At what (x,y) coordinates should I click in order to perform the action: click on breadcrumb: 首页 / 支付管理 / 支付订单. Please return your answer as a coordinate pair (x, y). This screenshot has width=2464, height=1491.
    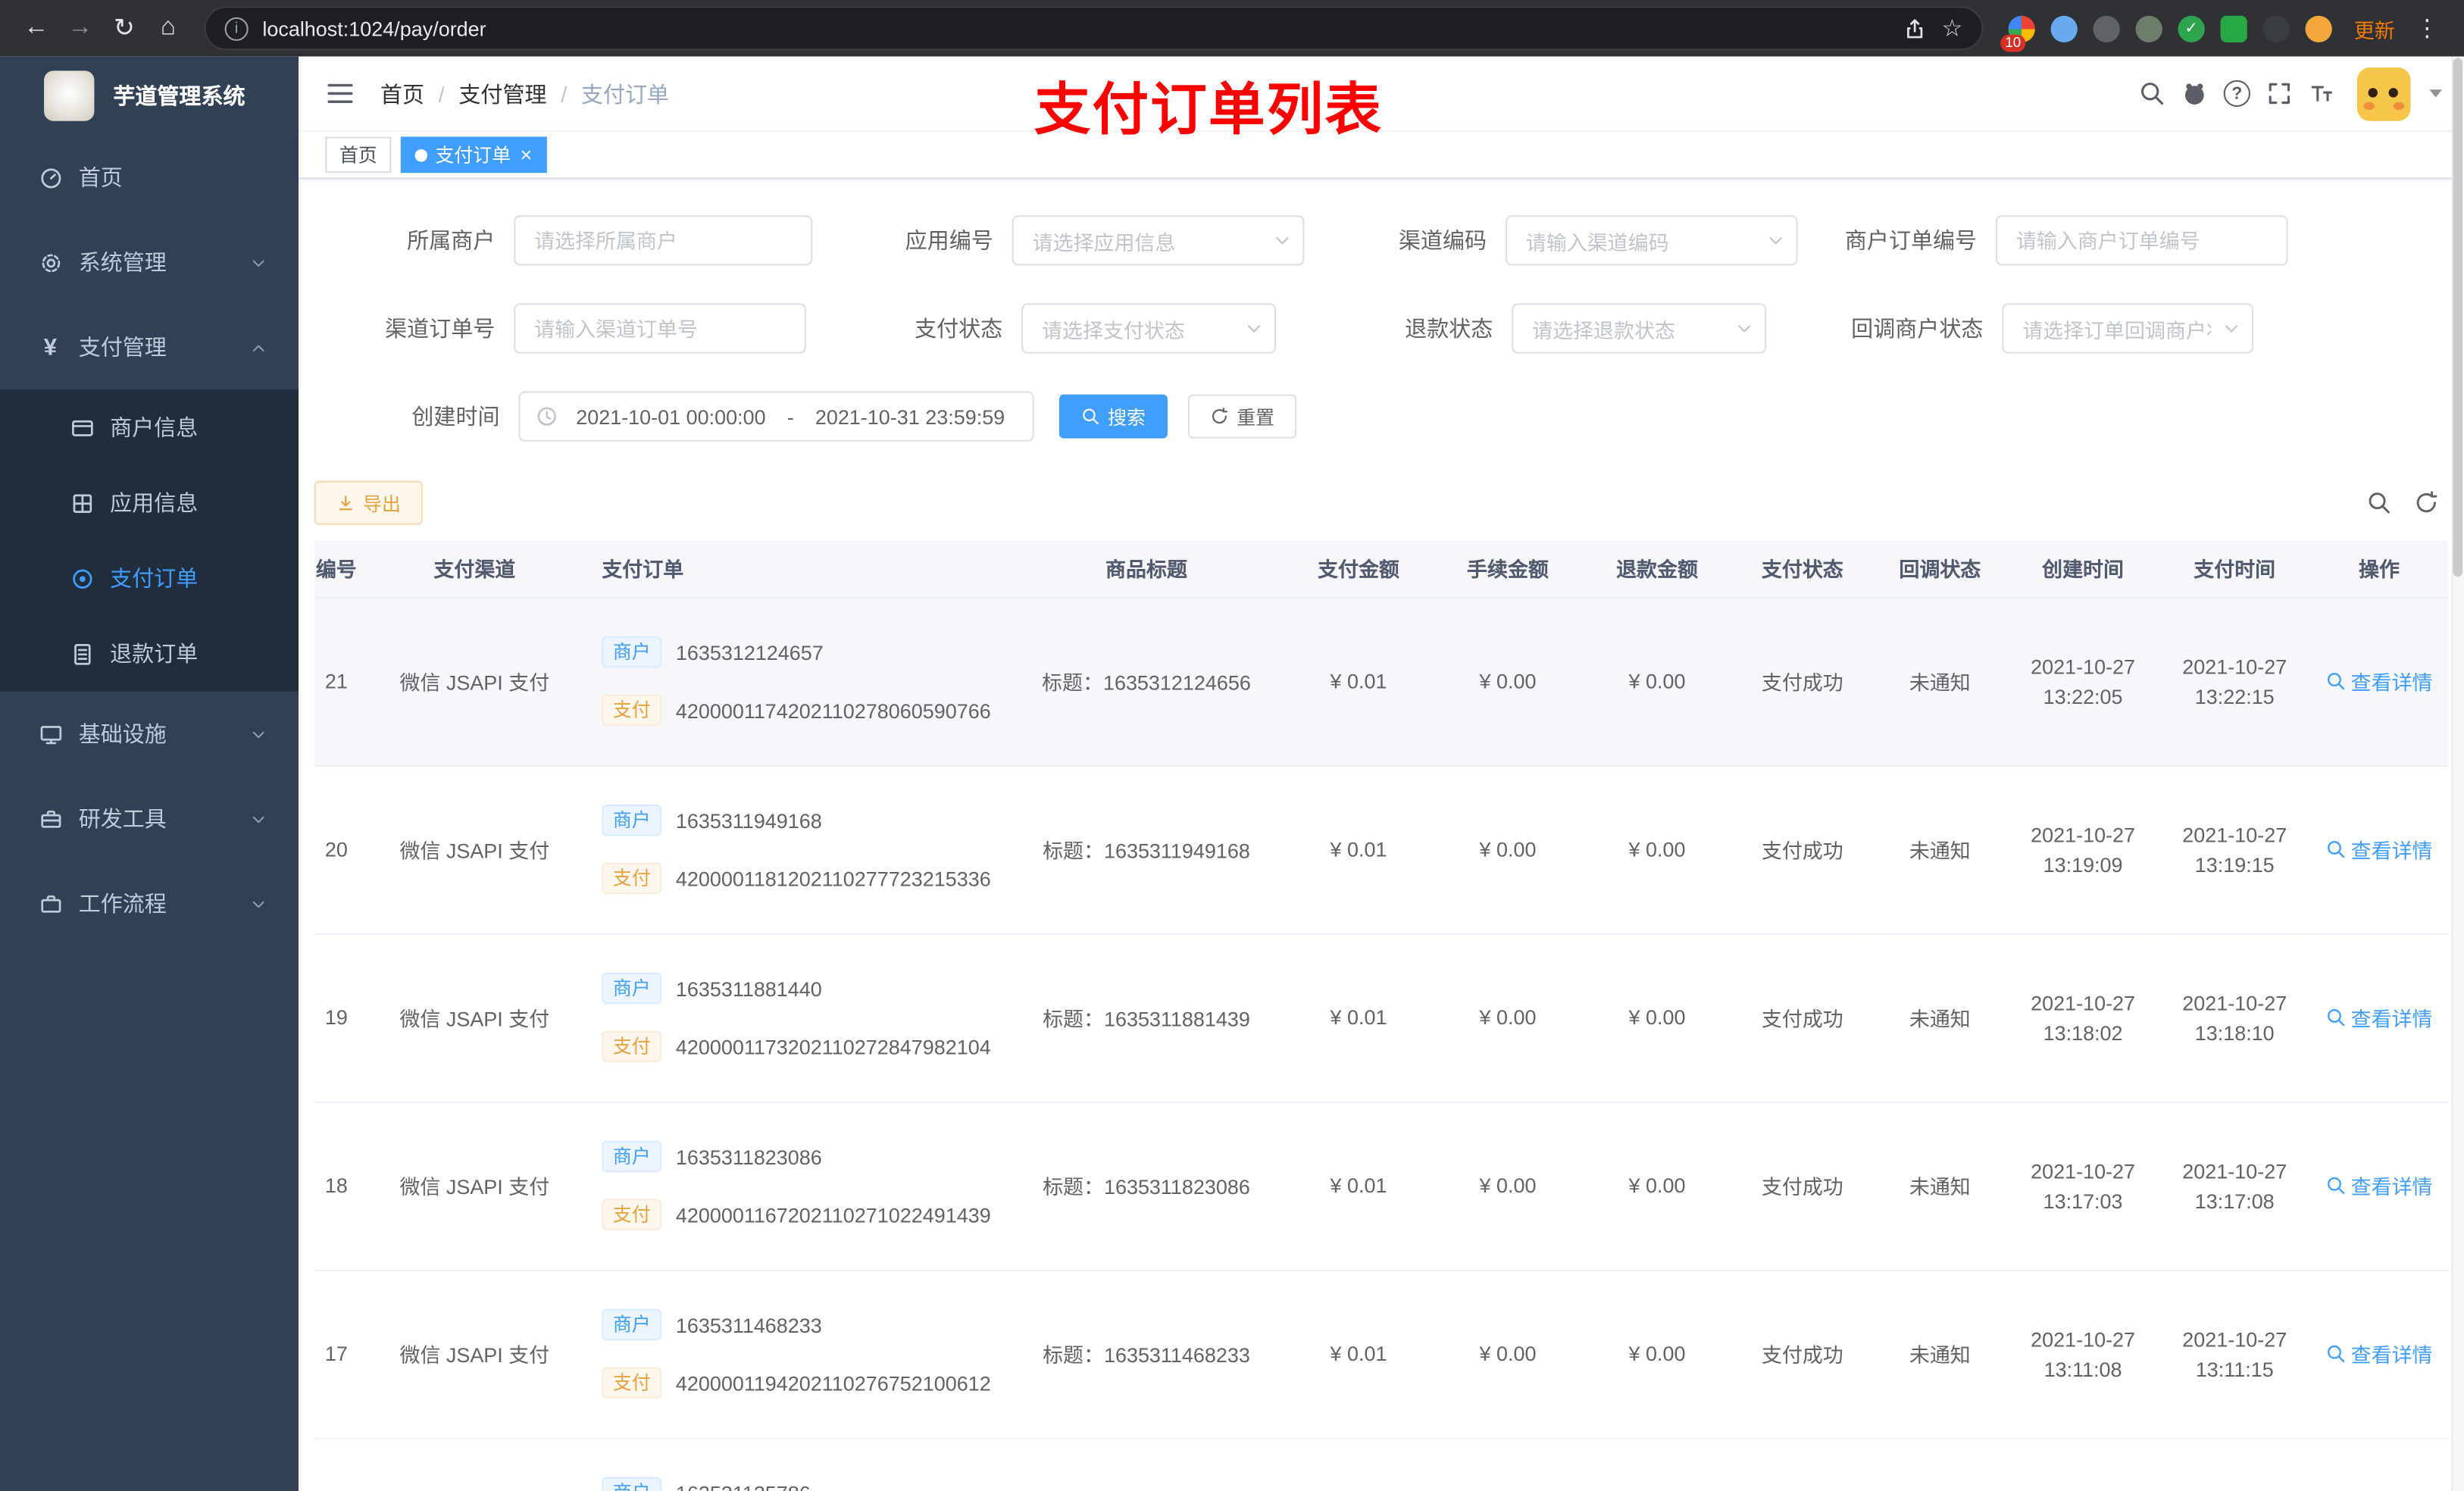
    Looking at the image, I should click on (524, 93).